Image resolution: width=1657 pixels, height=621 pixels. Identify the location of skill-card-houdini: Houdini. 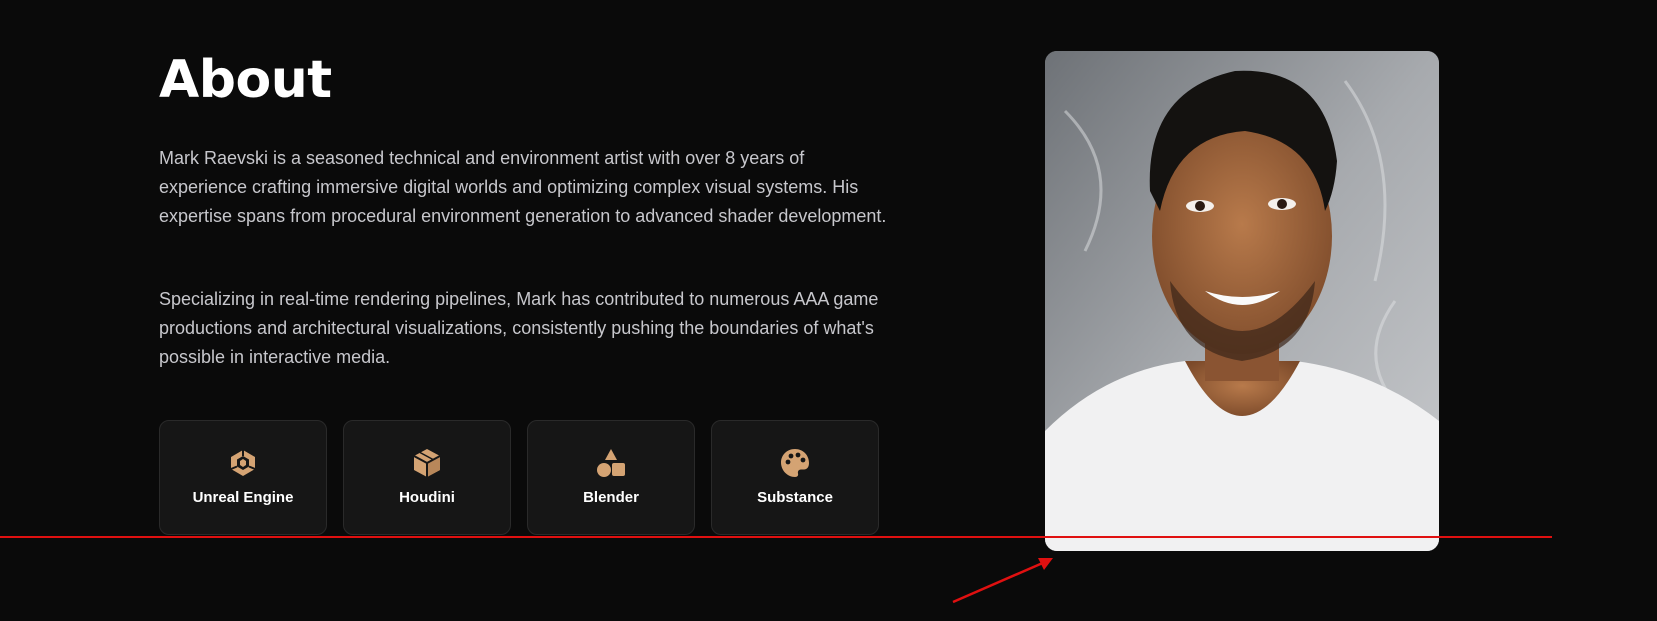
(427, 477).